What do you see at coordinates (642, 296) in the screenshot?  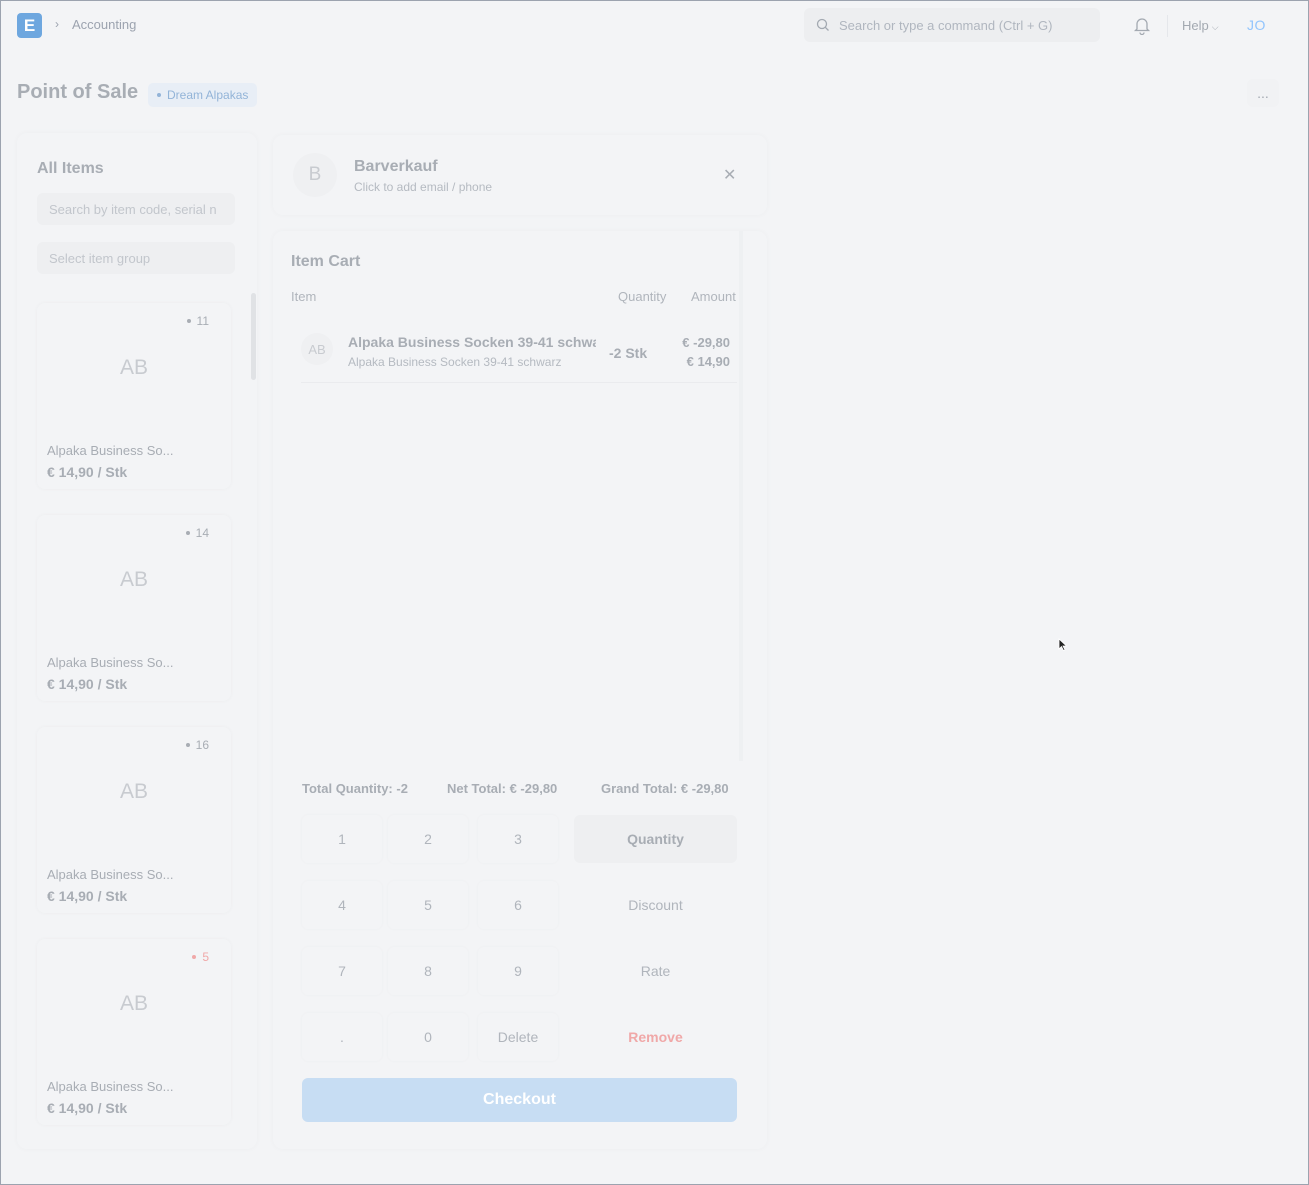 I see `column-header-quantity: Quantity` at bounding box center [642, 296].